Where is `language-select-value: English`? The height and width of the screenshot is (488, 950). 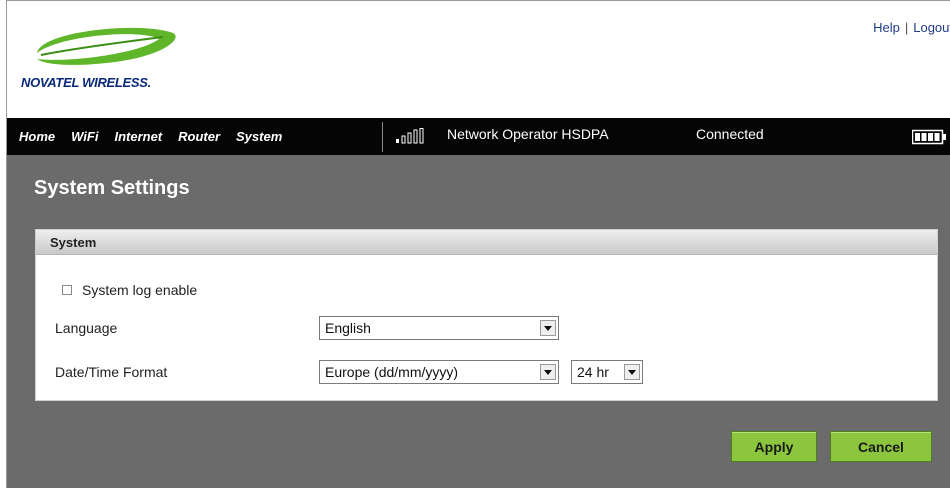 language-select-value: English is located at coordinates (348, 328).